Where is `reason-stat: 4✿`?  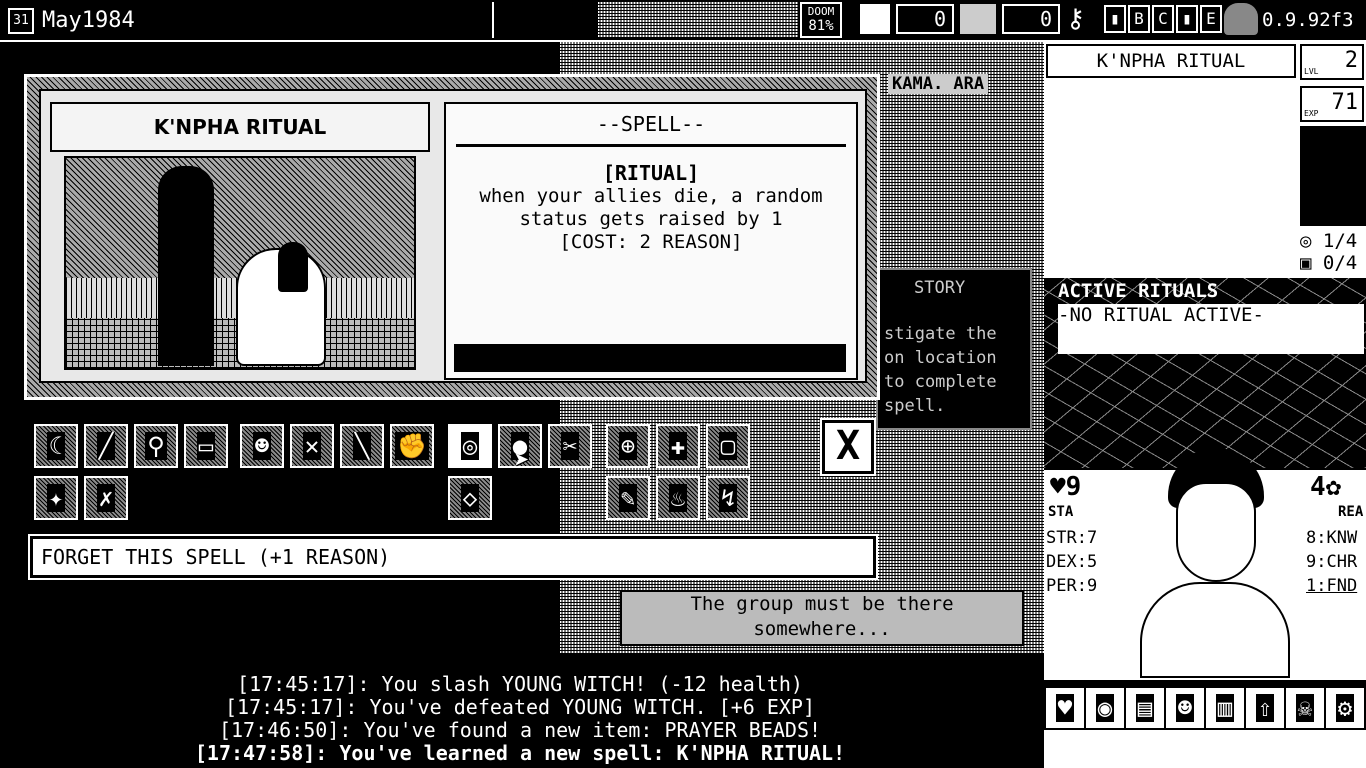 reason-stat: 4✿ is located at coordinates (1325, 487).